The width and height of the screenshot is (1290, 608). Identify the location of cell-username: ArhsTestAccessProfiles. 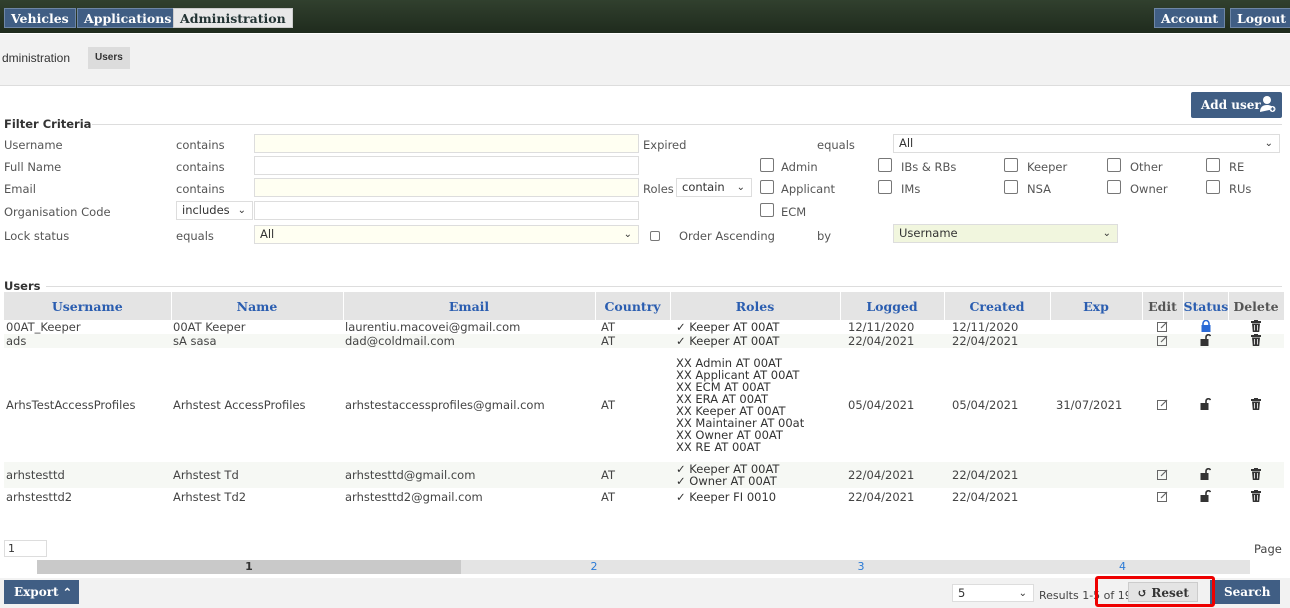
(71, 405).